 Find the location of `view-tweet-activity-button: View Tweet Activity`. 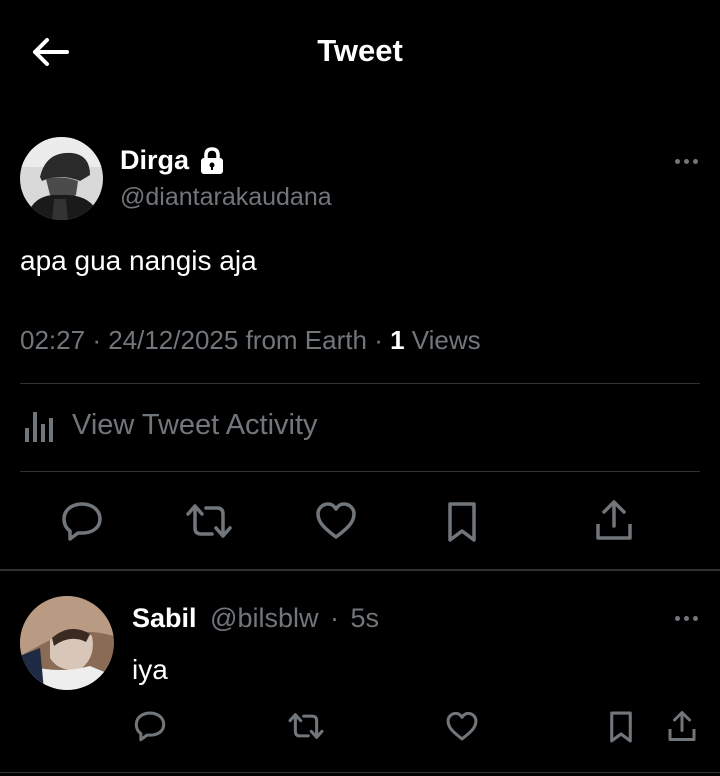

view-tweet-activity-button: View Tweet Activity is located at coordinates (169, 425).